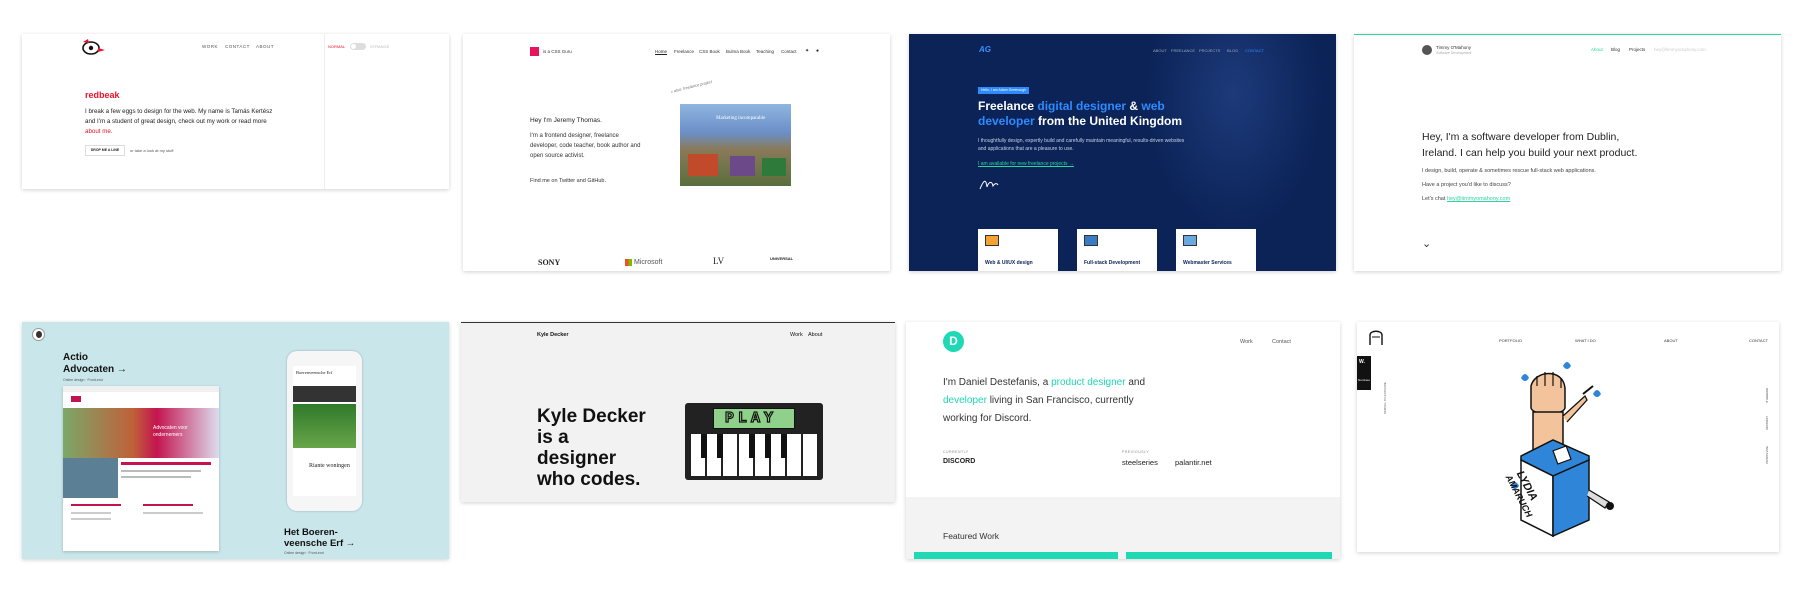 The height and width of the screenshot is (590, 1800). Describe the element at coordinates (742, 166) in the screenshot. I see `building-photo` at that location.